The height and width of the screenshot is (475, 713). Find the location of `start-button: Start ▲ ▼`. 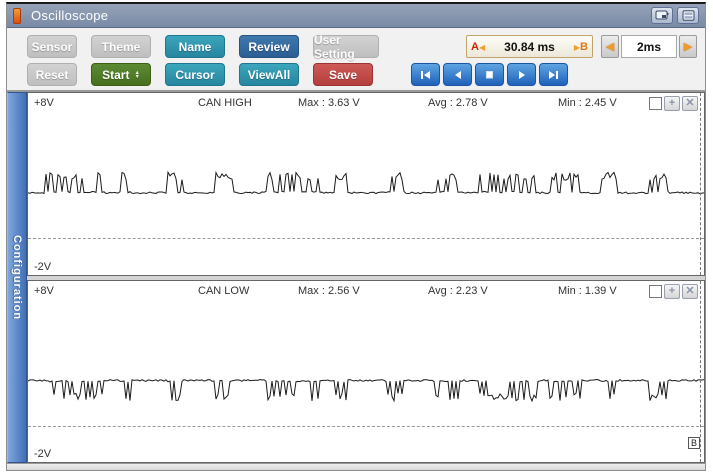

start-button: Start ▲ ▼ is located at coordinates (121, 74).